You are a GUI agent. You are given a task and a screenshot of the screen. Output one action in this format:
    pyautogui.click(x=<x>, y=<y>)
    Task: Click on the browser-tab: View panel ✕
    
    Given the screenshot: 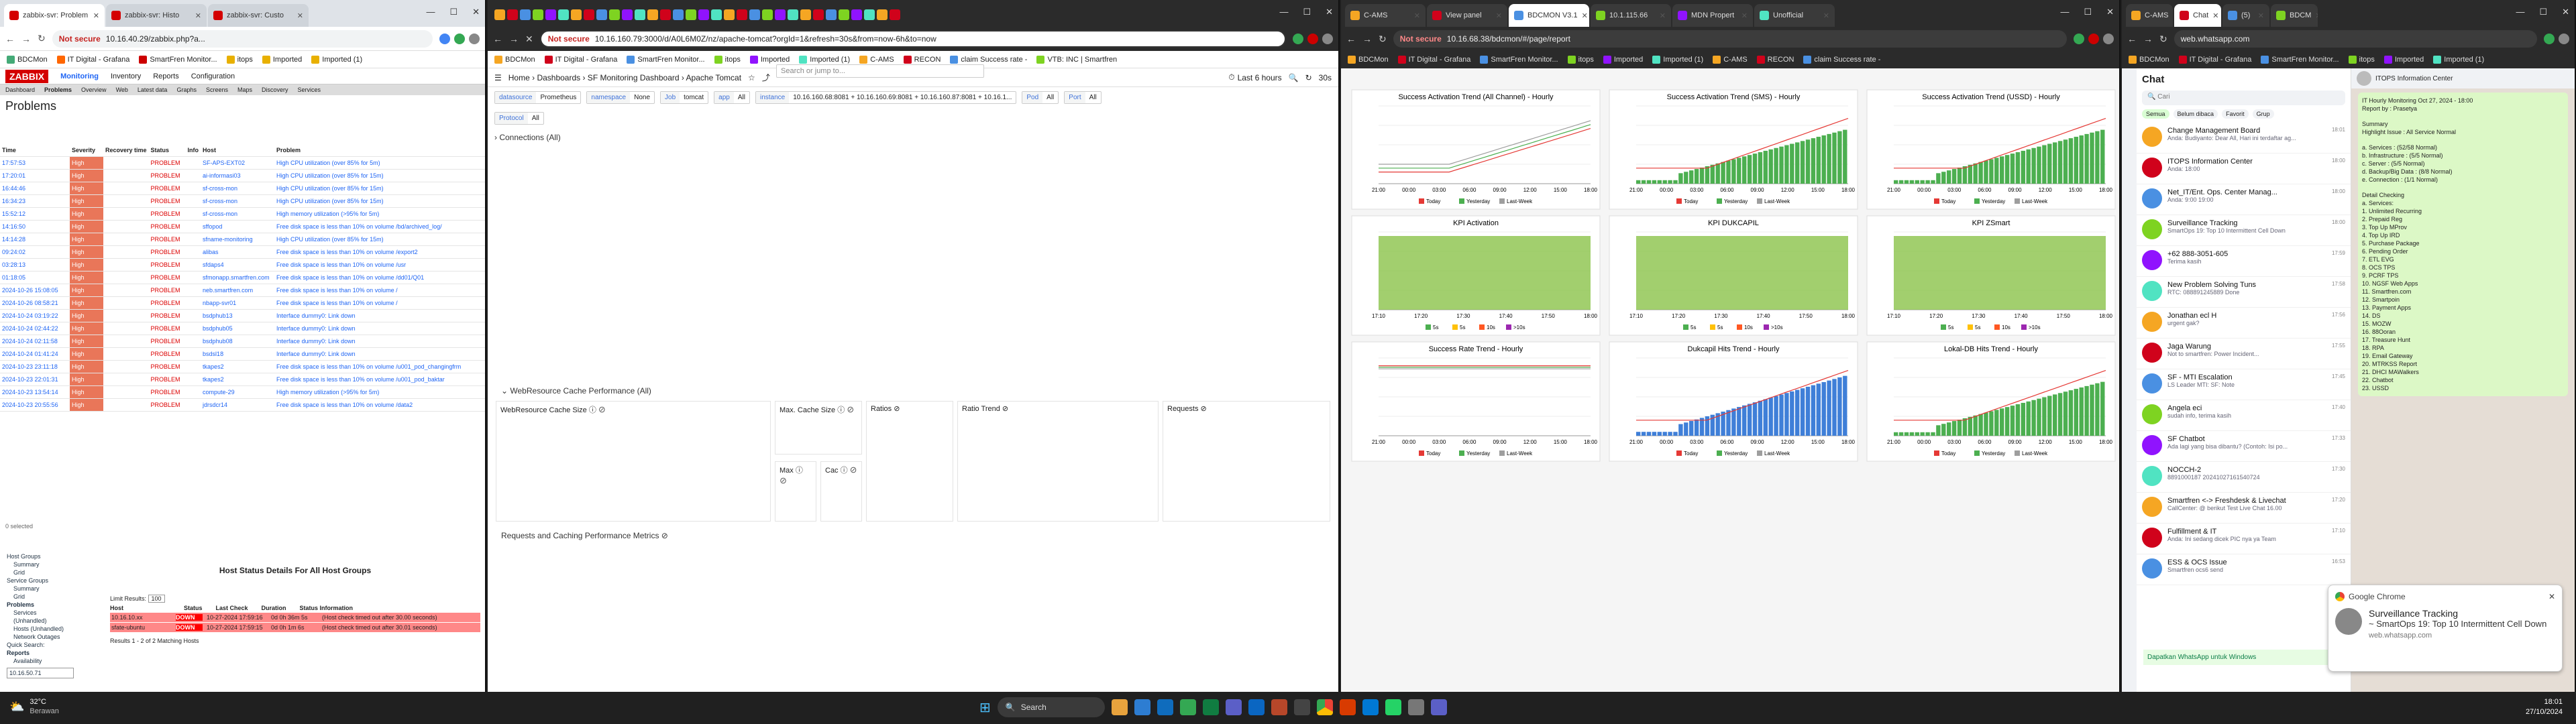 What is the action you would take?
    pyautogui.click(x=1467, y=15)
    